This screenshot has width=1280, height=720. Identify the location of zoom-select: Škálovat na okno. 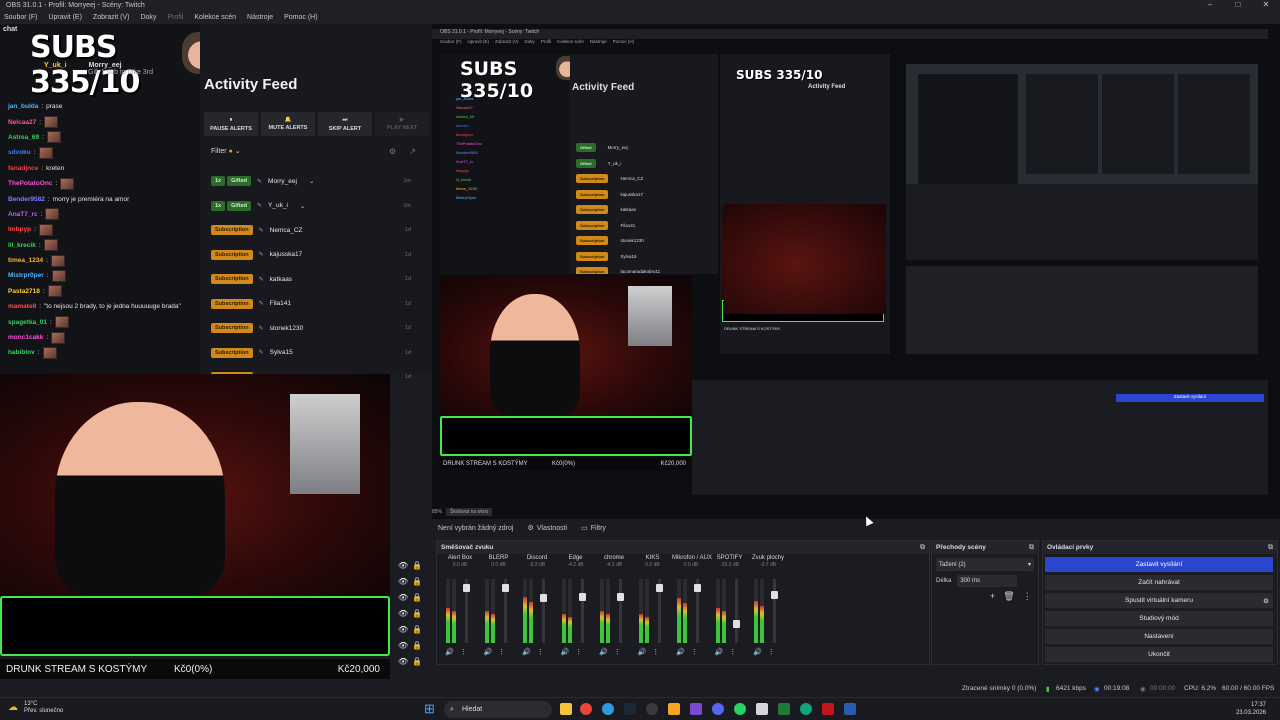
(469, 511).